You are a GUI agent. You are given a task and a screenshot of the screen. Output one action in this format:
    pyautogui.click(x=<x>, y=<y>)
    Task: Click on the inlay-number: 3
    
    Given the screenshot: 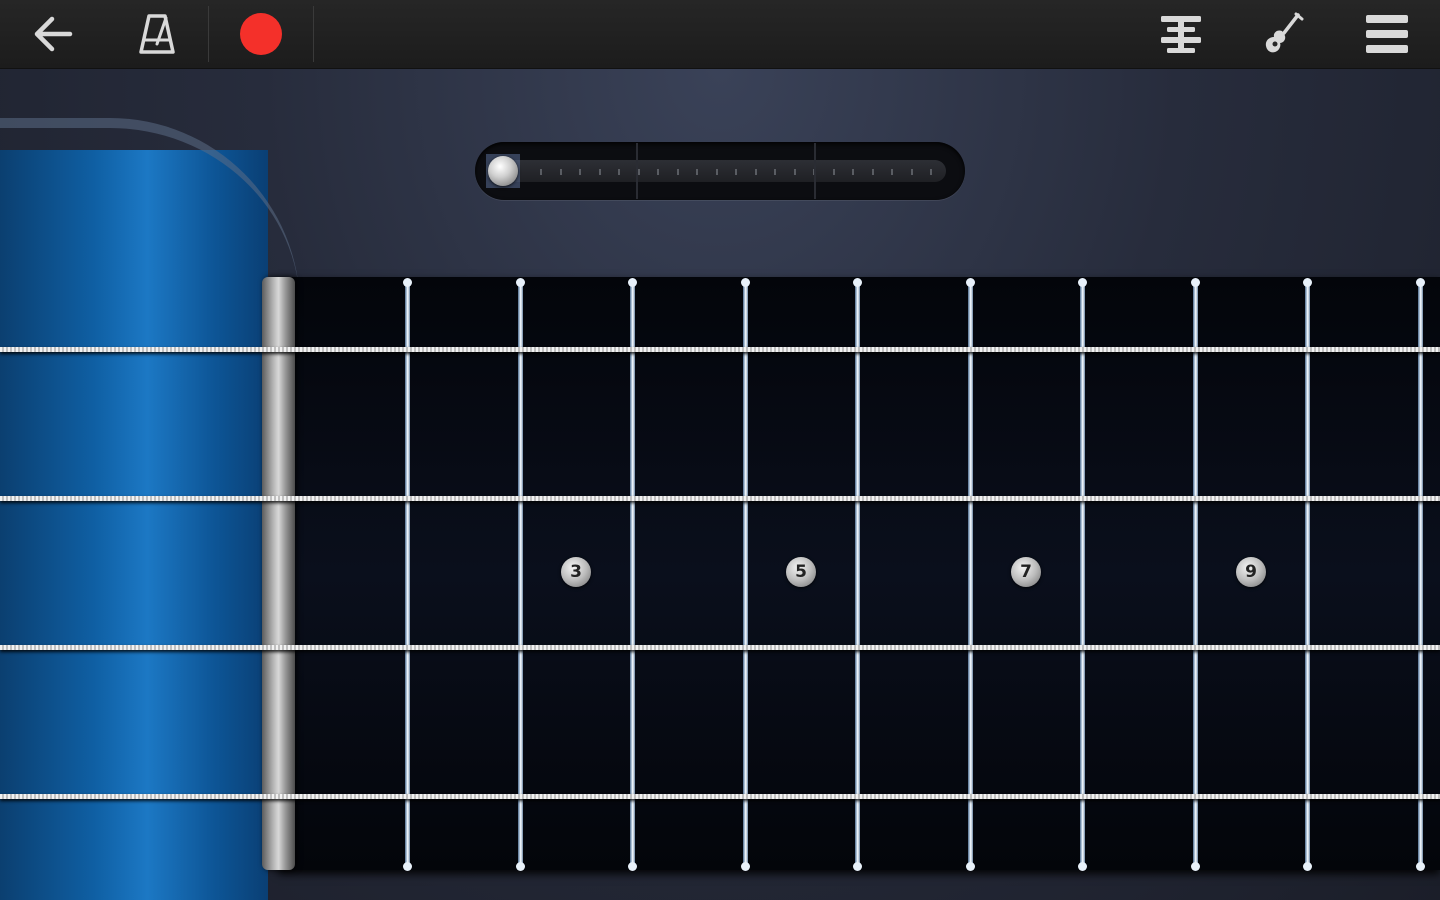 What is the action you would take?
    pyautogui.click(x=576, y=571)
    